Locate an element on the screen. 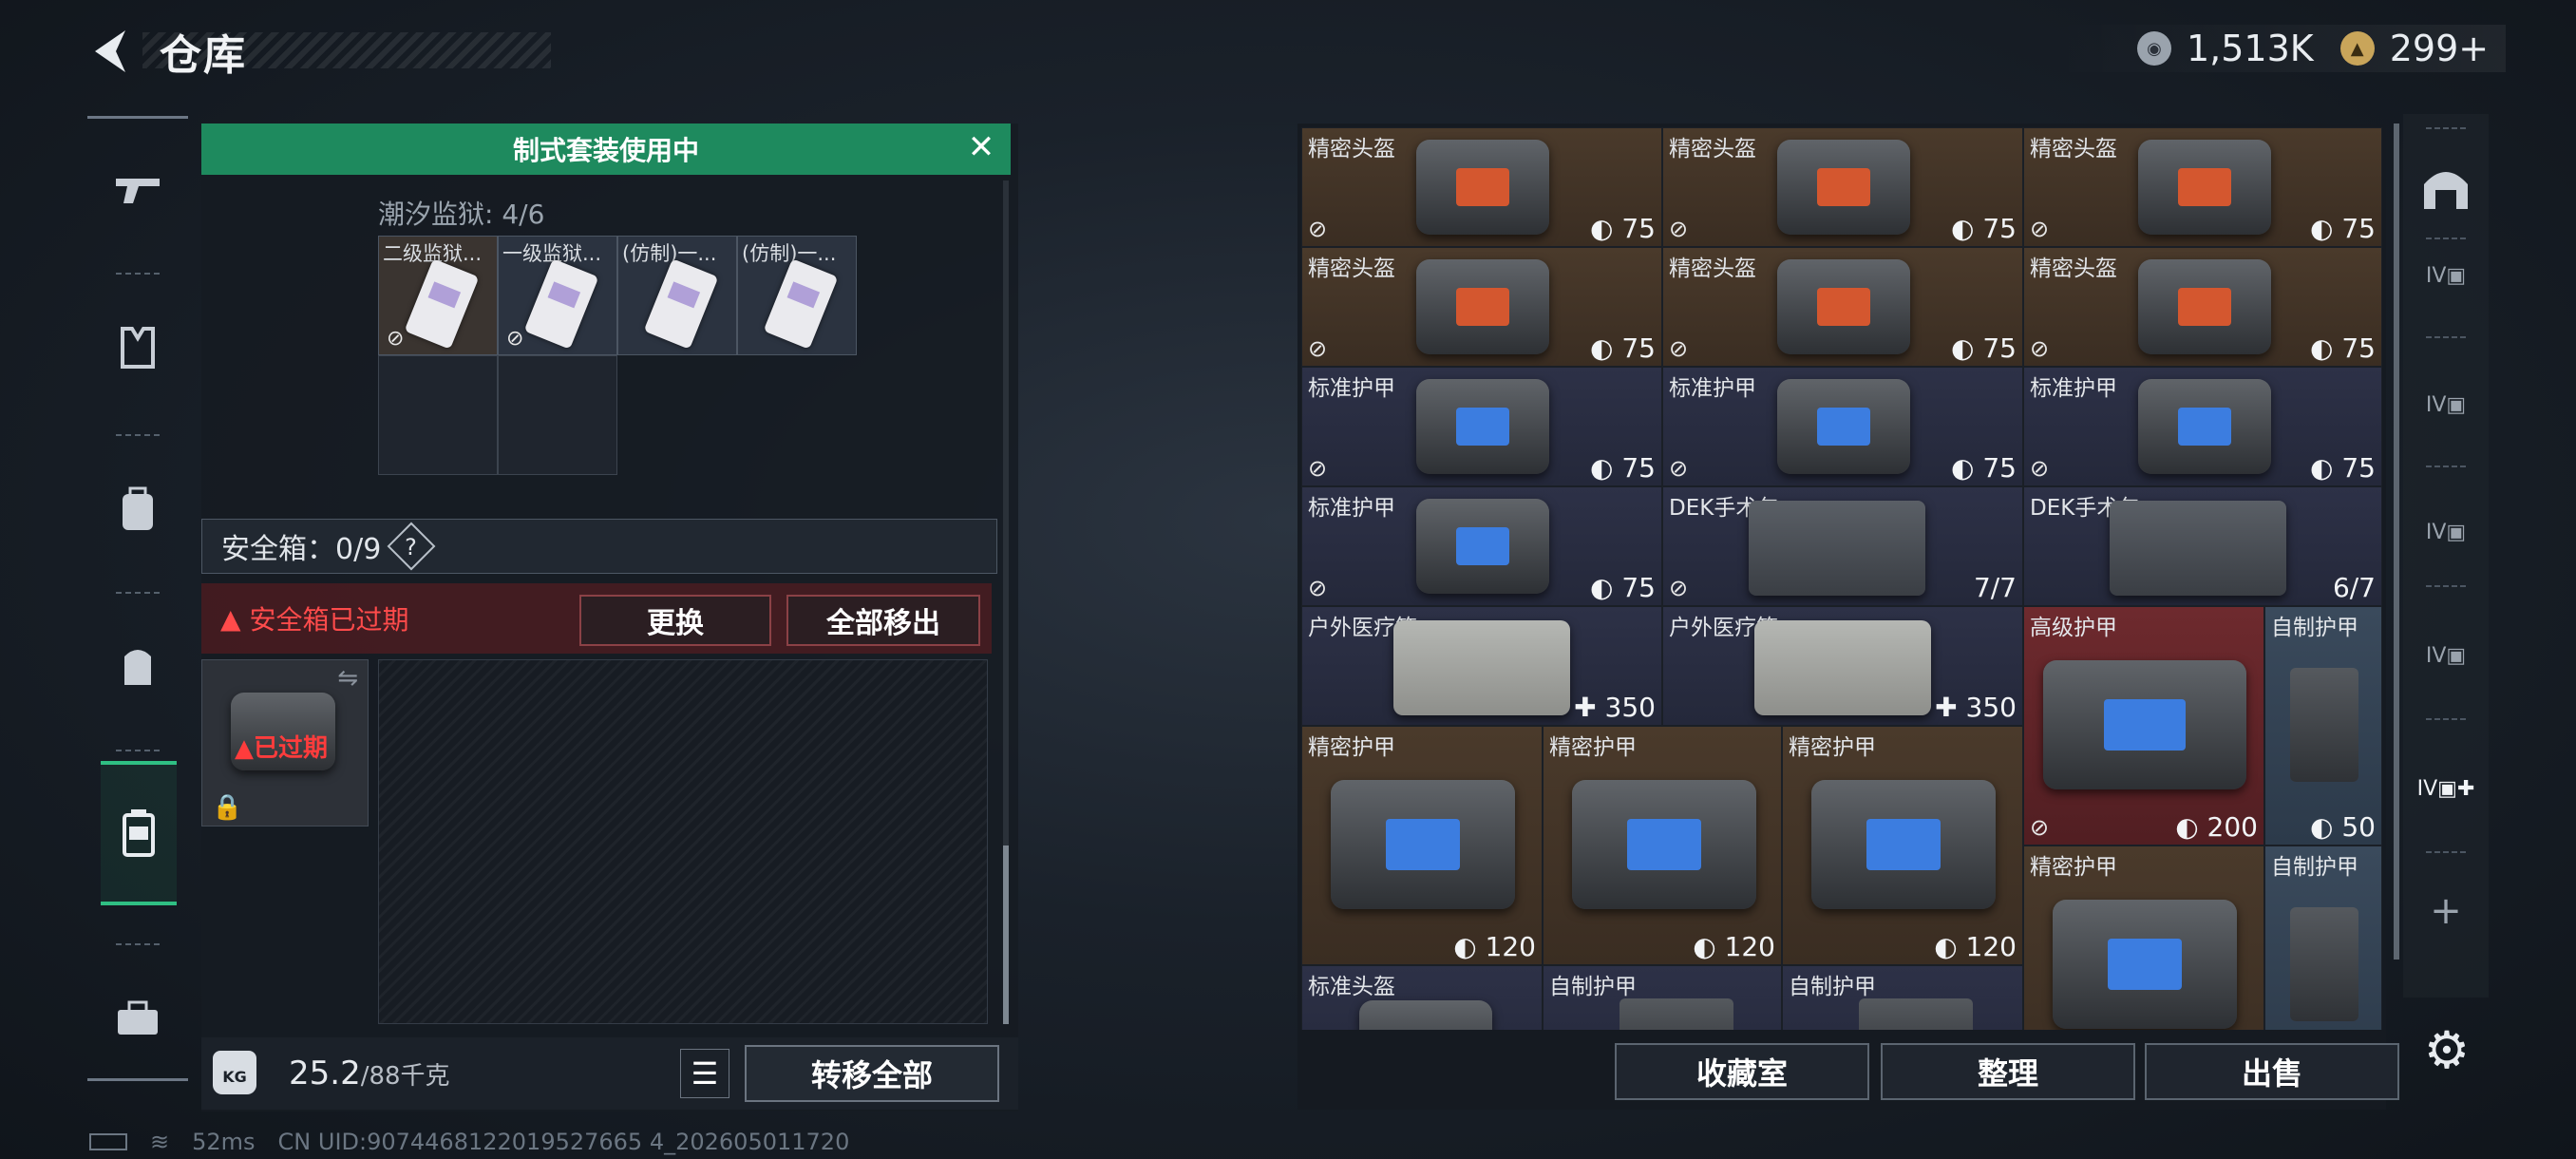 This screenshot has width=2576, height=1159. coin-icon: ◉ is located at coordinates (2154, 48).